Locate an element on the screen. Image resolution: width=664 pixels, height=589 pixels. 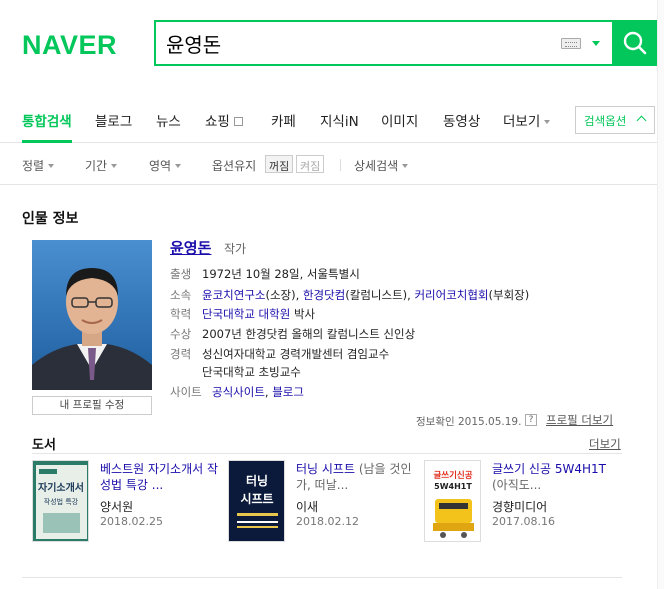
book-cover: 글쓰기신공 5W4H1T is located at coordinates (452, 501).